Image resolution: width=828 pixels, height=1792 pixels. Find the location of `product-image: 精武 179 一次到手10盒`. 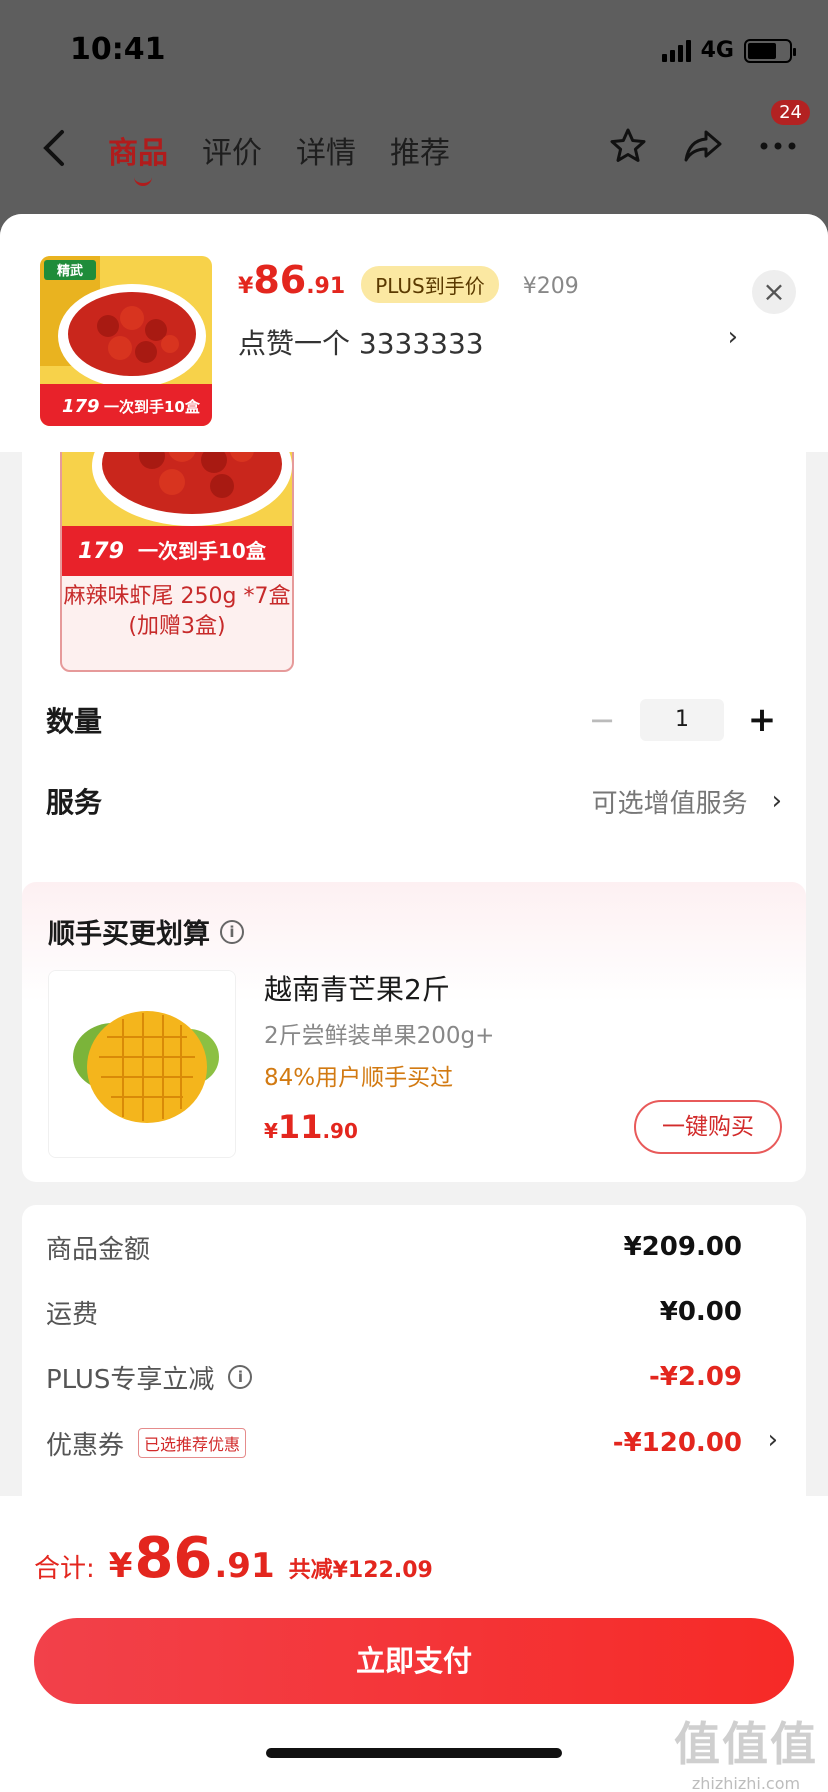

product-image: 精武 179 一次到手10盒 is located at coordinates (126, 341).